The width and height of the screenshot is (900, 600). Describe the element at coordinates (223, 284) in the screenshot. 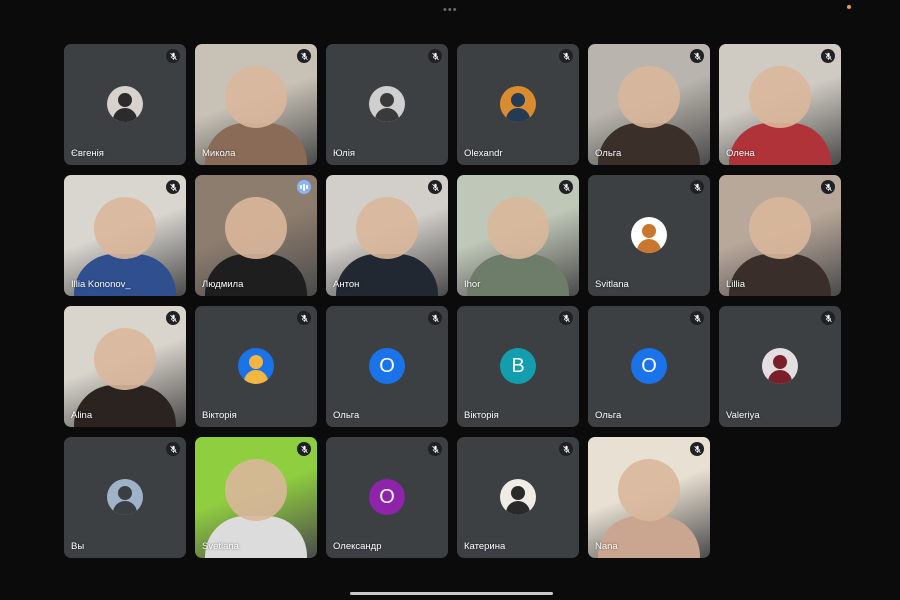

I see `participant-name: Людмила` at that location.